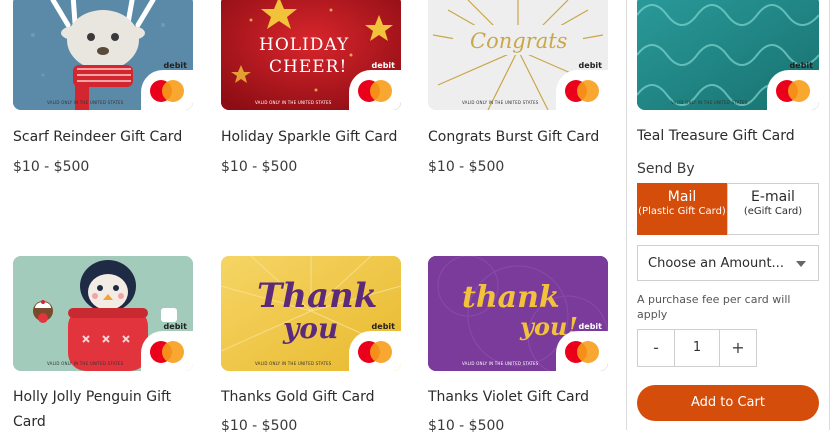 Image resolution: width=840 pixels, height=435 pixels. I want to click on card-art-text: Congrats, so click(519, 41).